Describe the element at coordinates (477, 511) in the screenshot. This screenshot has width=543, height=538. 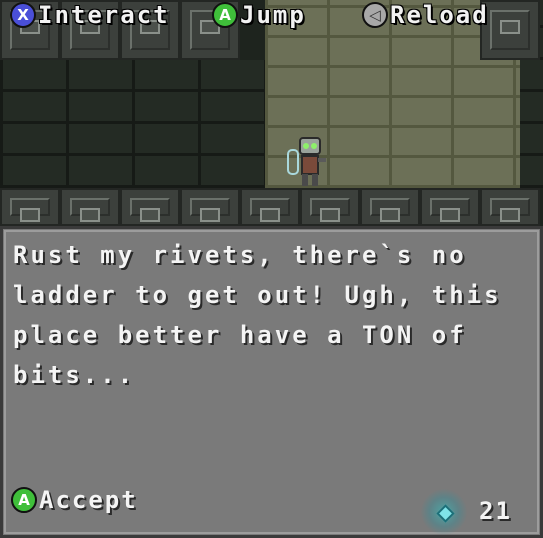
I see `bits-counter: 21` at that location.